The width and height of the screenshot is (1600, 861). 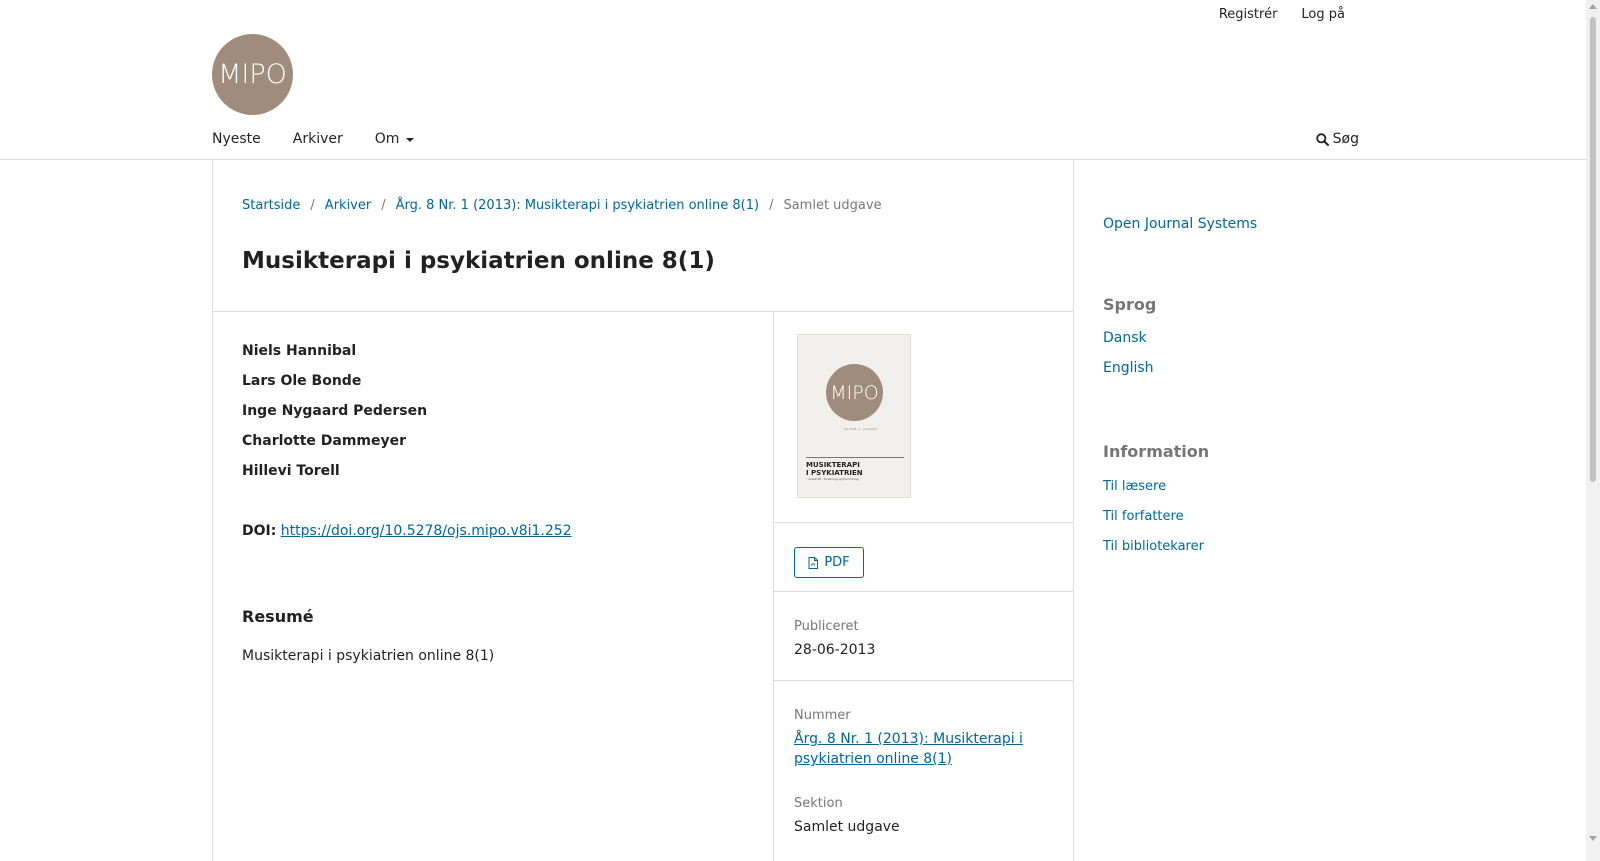 What do you see at coordinates (299, 351) in the screenshot?
I see `author-name: Niels Hannibal` at bounding box center [299, 351].